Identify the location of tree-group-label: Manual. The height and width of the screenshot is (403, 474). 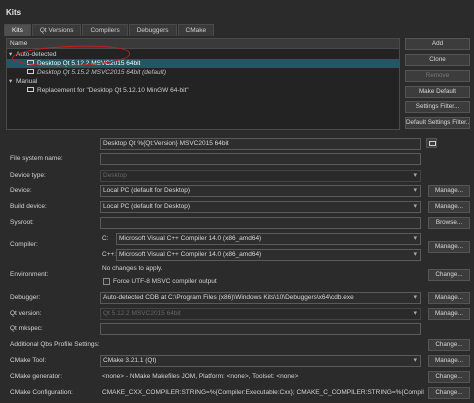
(27, 81).